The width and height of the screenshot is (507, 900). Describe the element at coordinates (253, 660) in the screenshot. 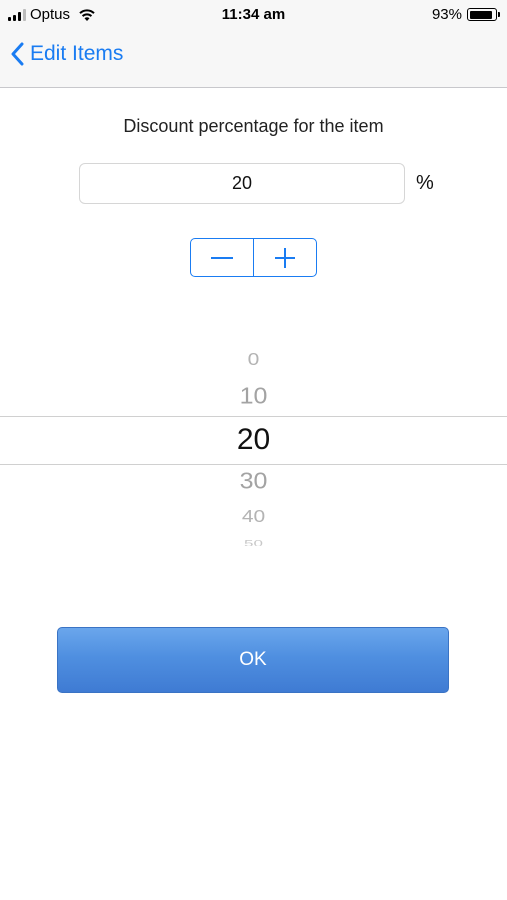

I see `ok-button: OK` at that location.